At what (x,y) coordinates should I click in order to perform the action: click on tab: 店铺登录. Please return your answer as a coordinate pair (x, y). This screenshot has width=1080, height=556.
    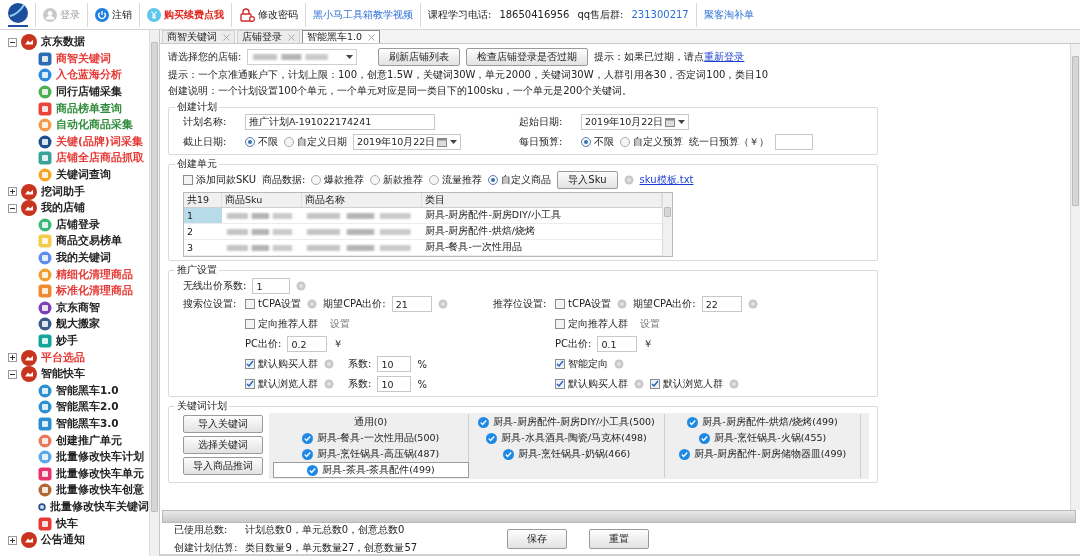
    Looking at the image, I should click on (268, 36).